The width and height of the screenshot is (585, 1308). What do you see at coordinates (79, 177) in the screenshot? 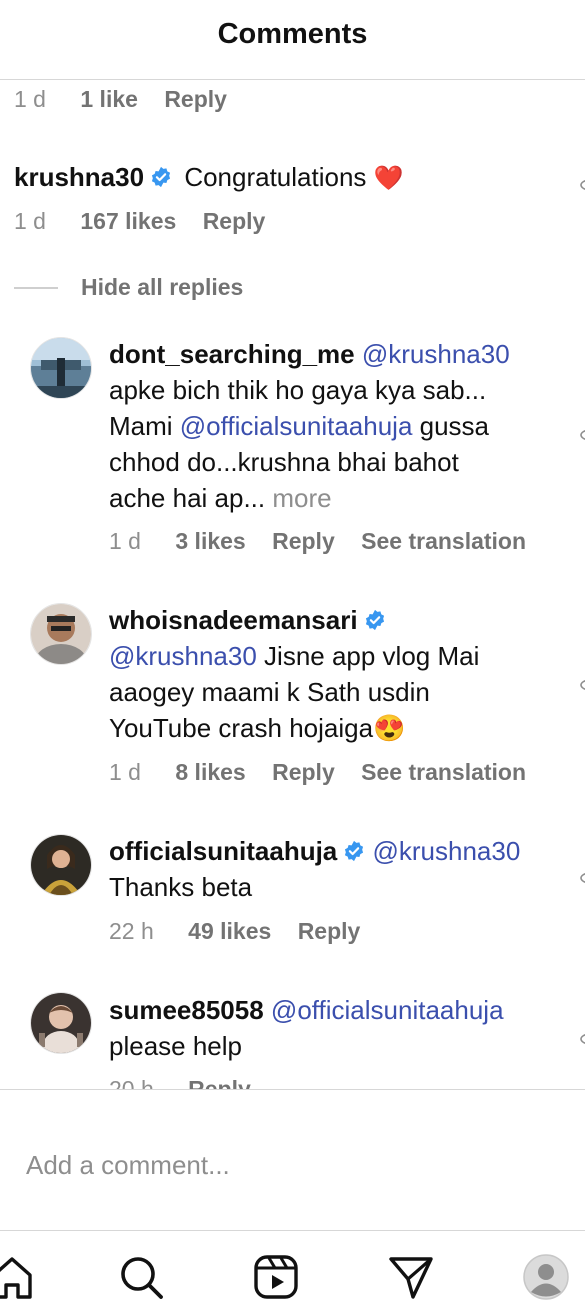
I see `comment-username: krushna30` at bounding box center [79, 177].